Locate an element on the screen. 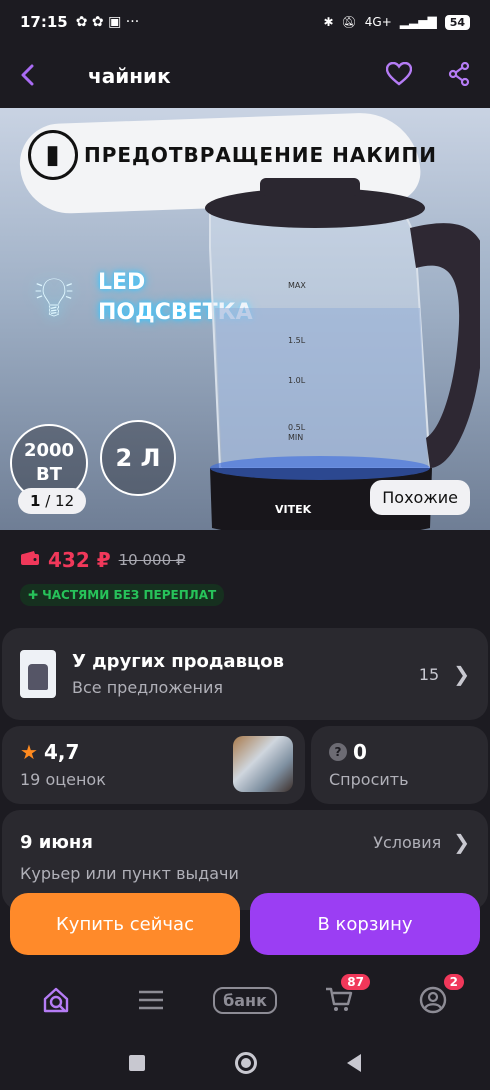 The width and height of the screenshot is (490, 1090). battery-icon: 54 is located at coordinates (457, 22).